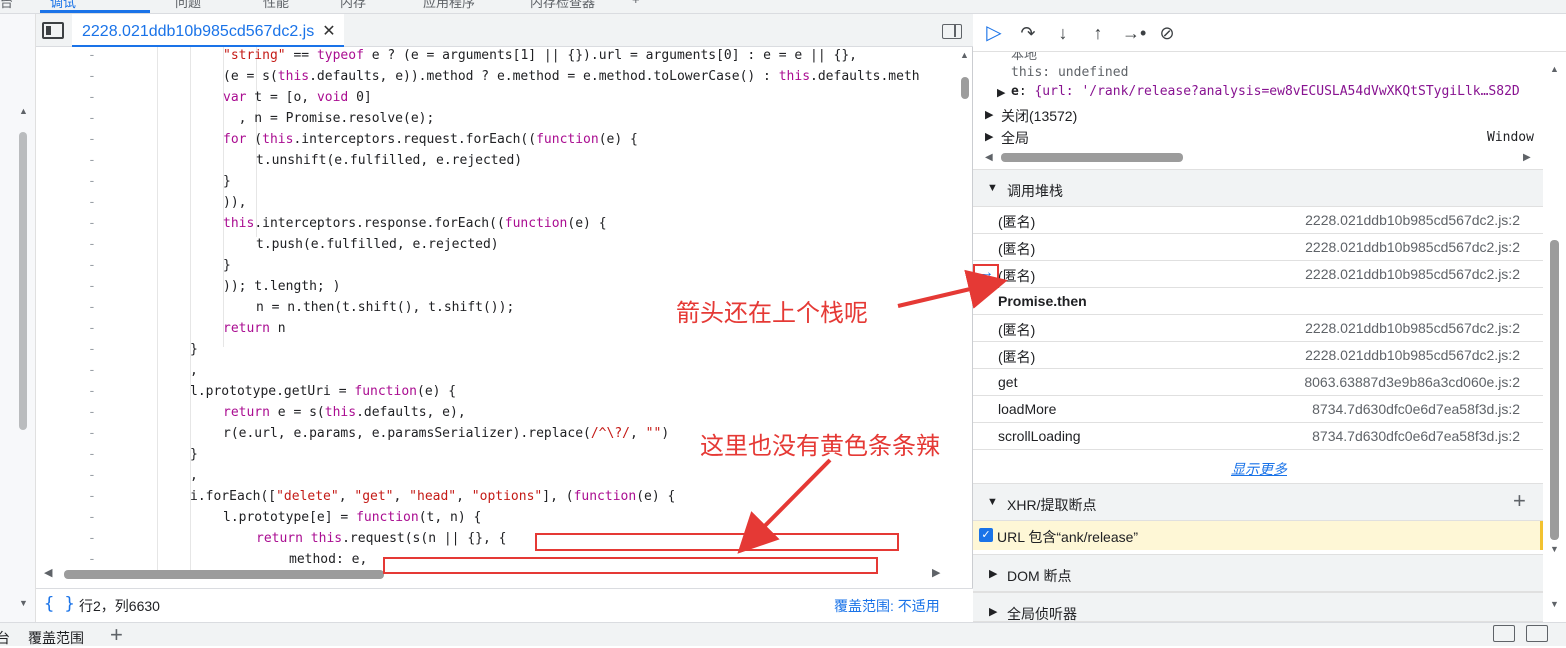  What do you see at coordinates (496, 517) in the screenshot?
I see `code-line: - l.prototype[e] = function(t, n) {` at bounding box center [496, 517].